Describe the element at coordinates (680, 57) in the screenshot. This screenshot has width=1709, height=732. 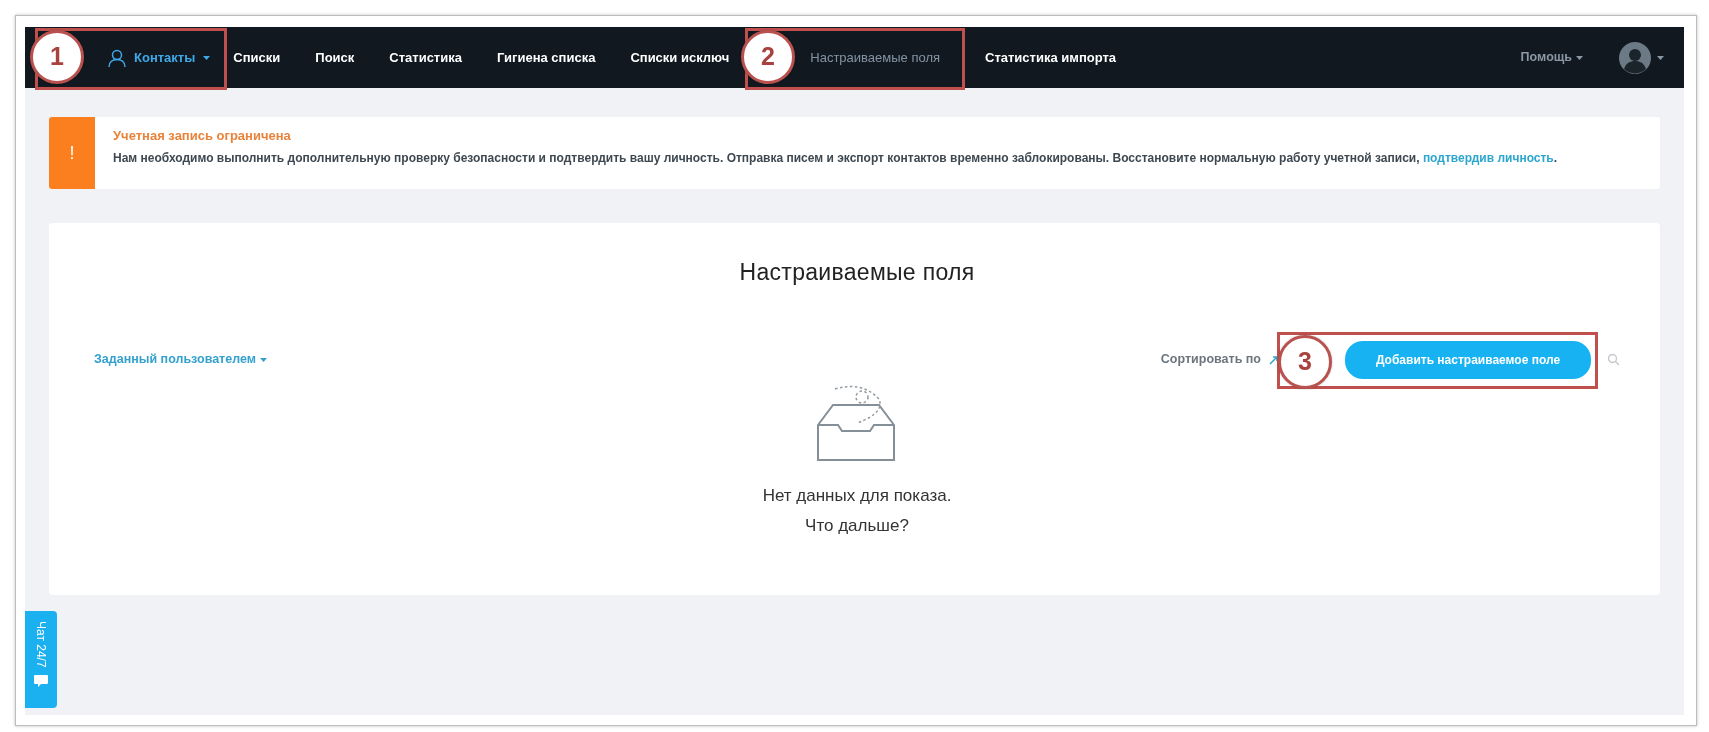
I see `nav-link: Списки исключ` at that location.